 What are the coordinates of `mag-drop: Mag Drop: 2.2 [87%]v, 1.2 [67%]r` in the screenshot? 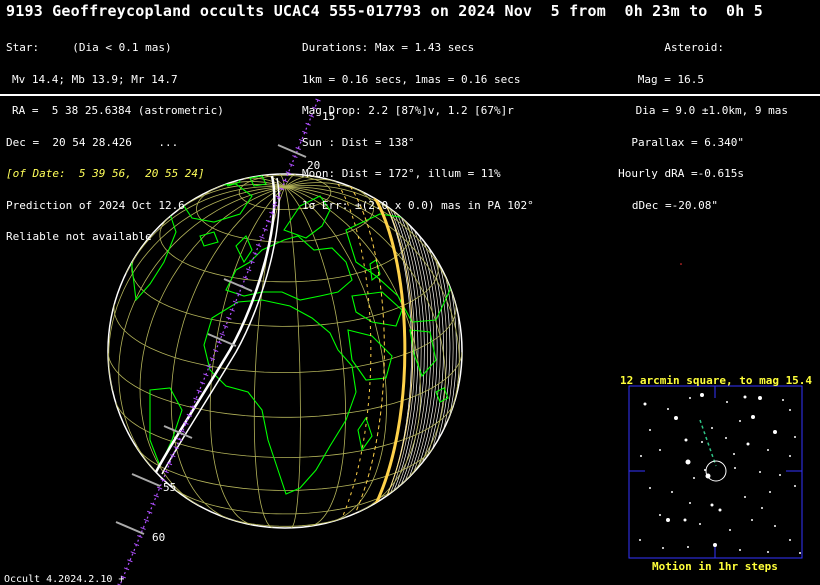 It's located at (408, 110).